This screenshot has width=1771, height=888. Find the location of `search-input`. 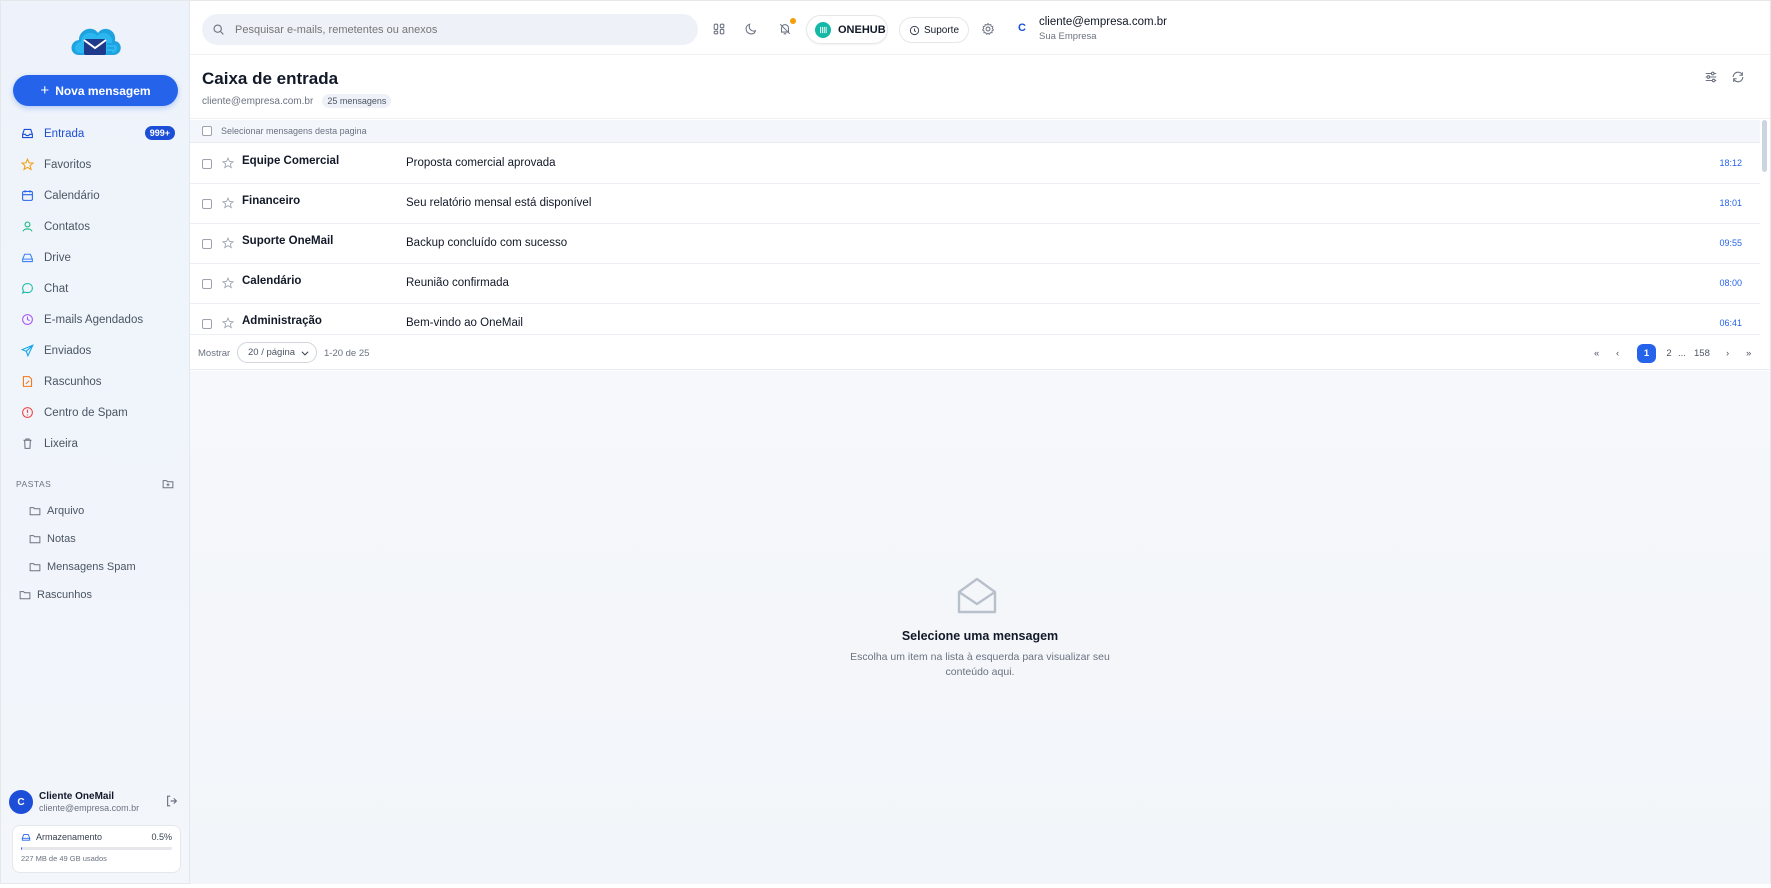

search-input is located at coordinates (455, 29).